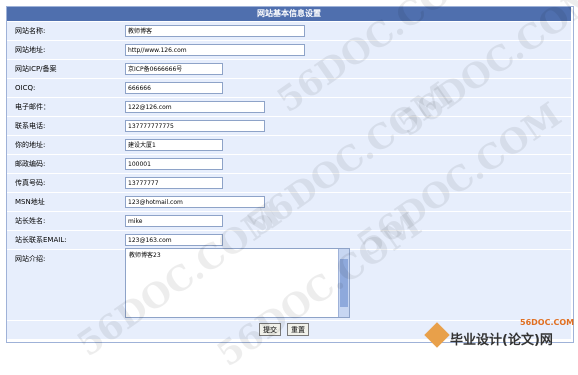  Describe the element at coordinates (215, 50) in the screenshot. I see `site-url-field: http//www.126.com` at that location.